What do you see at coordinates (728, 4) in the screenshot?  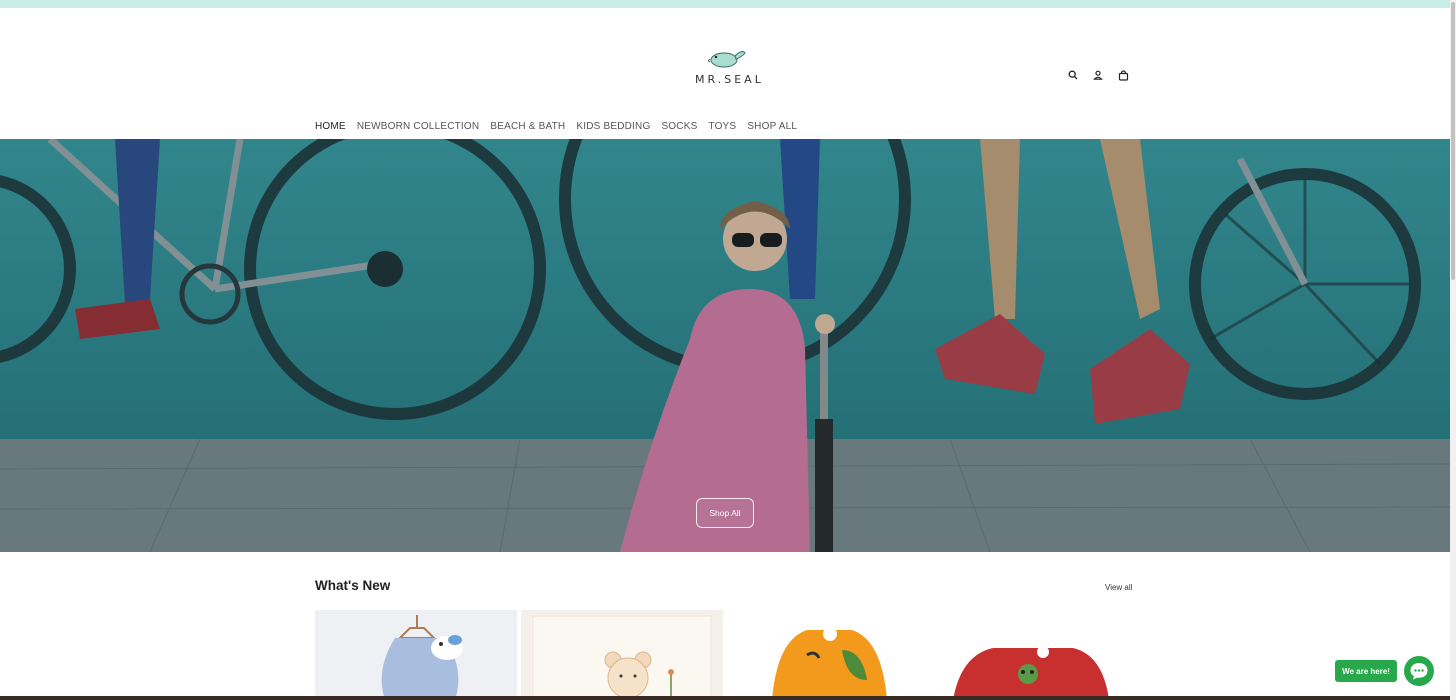 I see `announcement-bar` at bounding box center [728, 4].